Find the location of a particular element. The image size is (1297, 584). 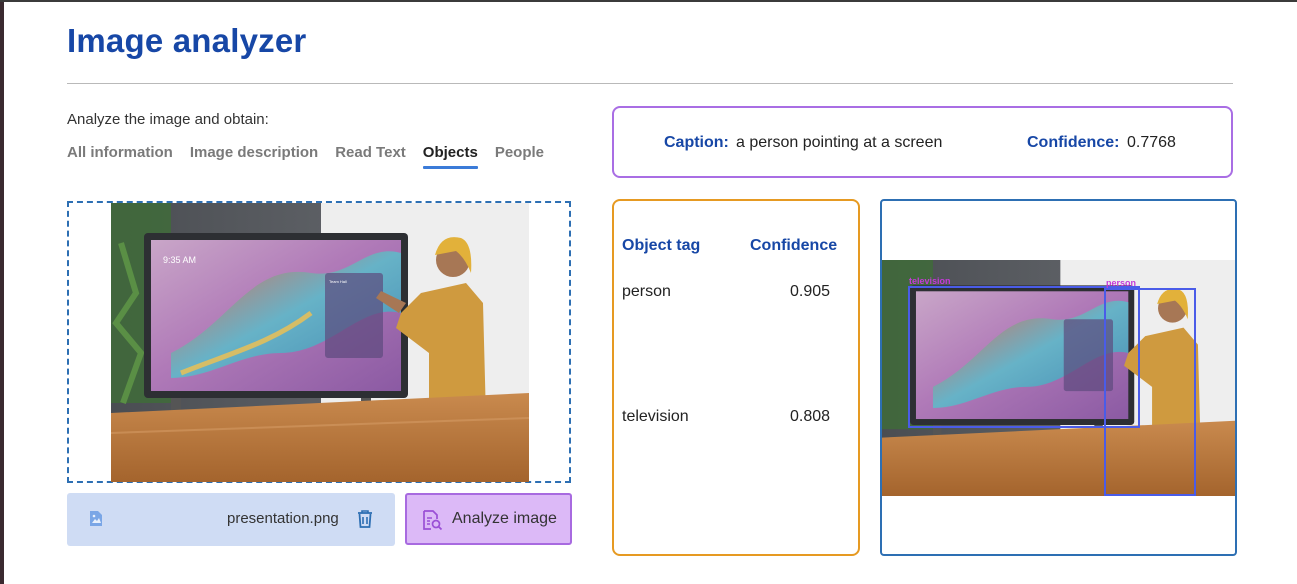

image-file-icon is located at coordinates (96, 518).